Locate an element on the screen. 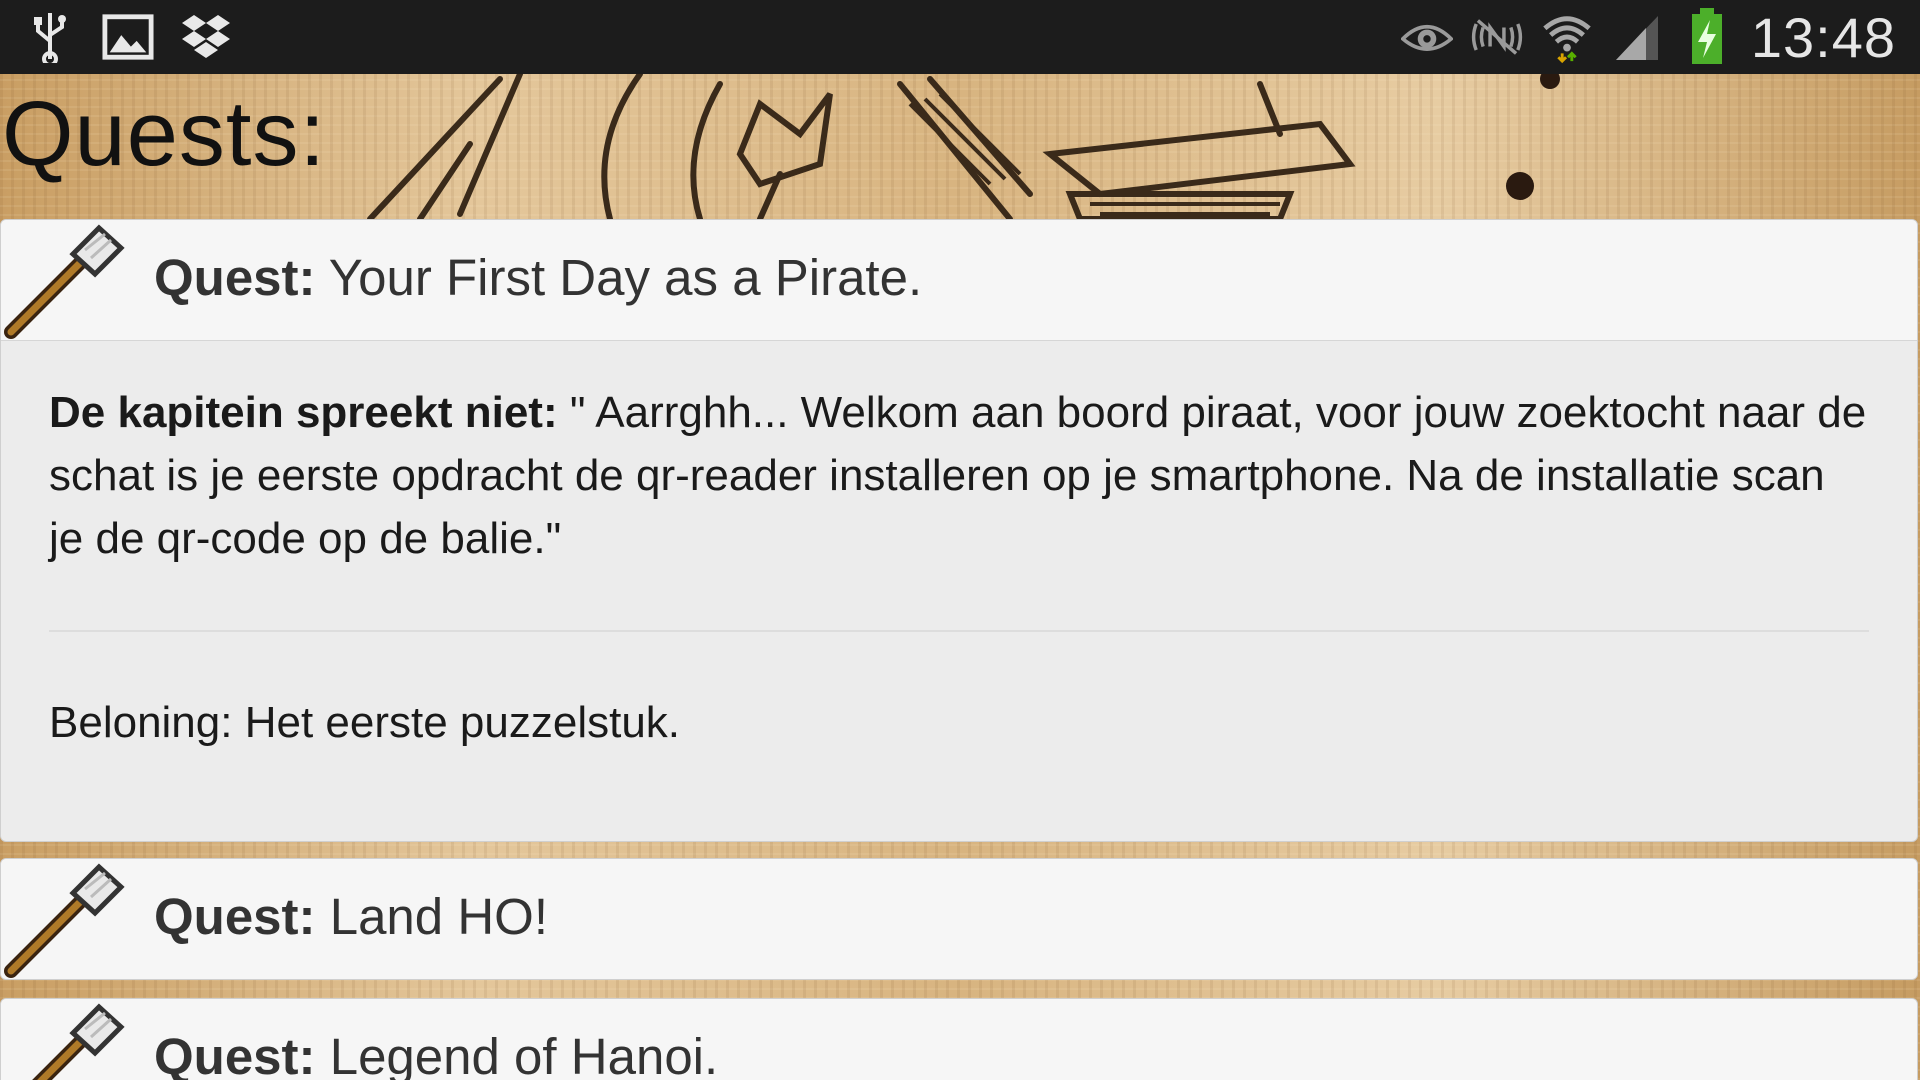 This screenshot has height=1080, width=1920. clock: 13:48 is located at coordinates (1823, 37).